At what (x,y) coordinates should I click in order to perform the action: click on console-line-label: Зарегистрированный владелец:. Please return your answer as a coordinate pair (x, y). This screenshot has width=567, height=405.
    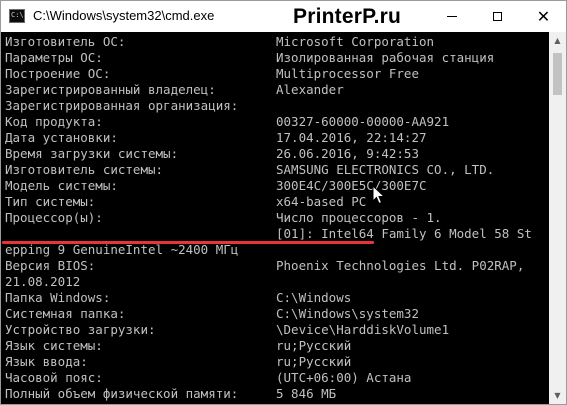
    Looking at the image, I should click on (110, 89).